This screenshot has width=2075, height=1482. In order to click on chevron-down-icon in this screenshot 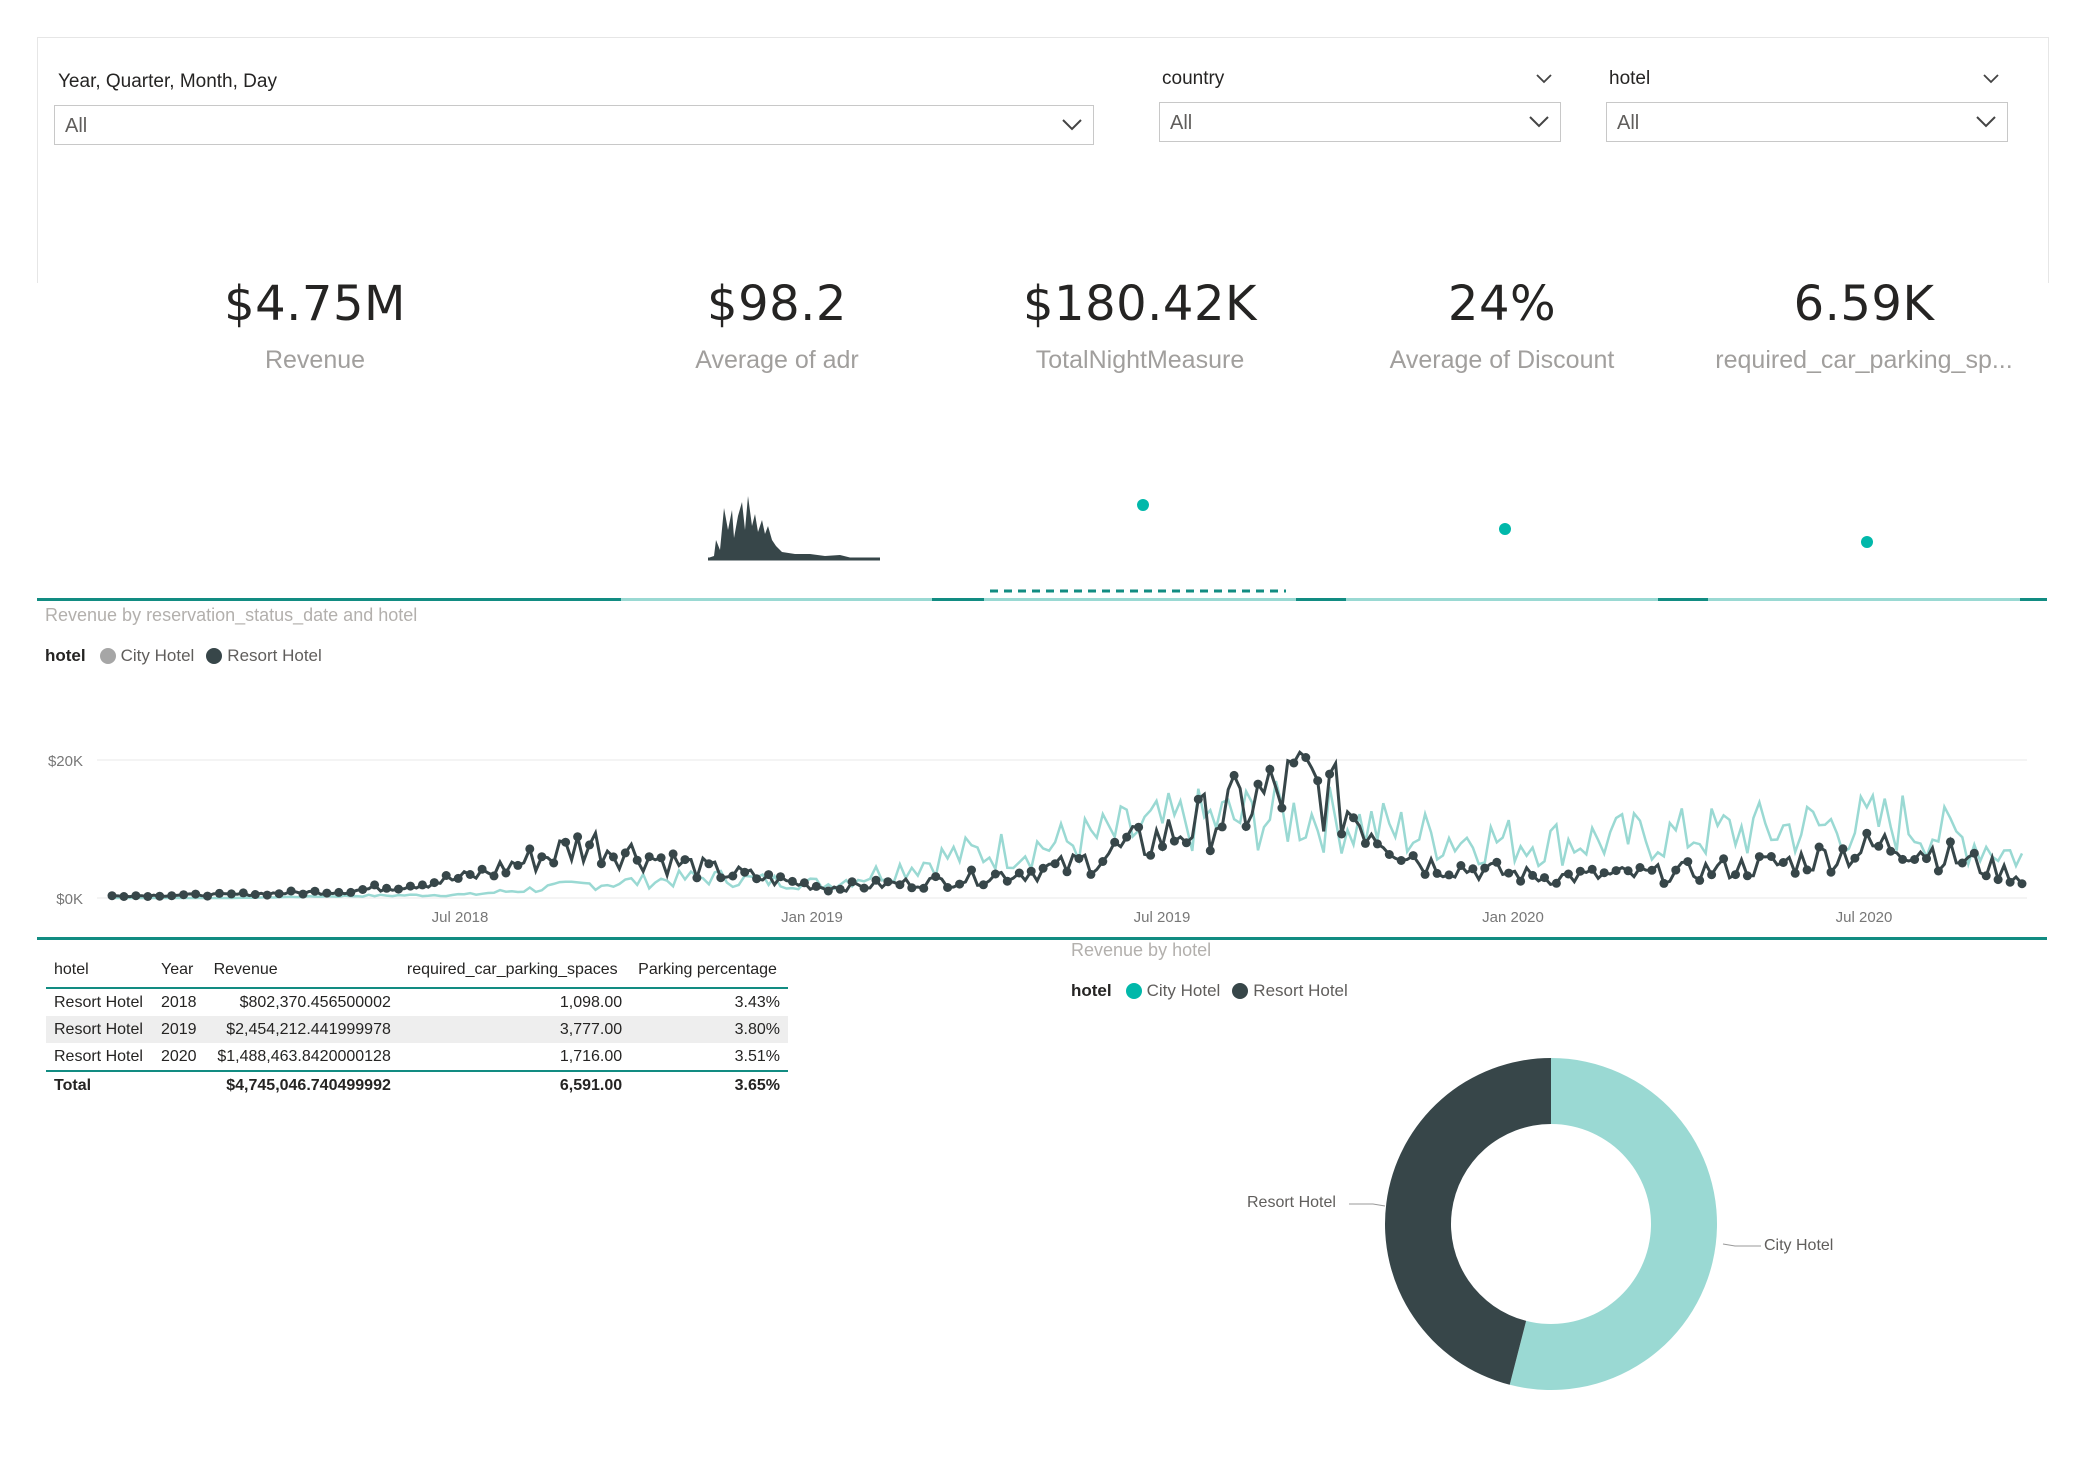, I will do `click(1991, 79)`.